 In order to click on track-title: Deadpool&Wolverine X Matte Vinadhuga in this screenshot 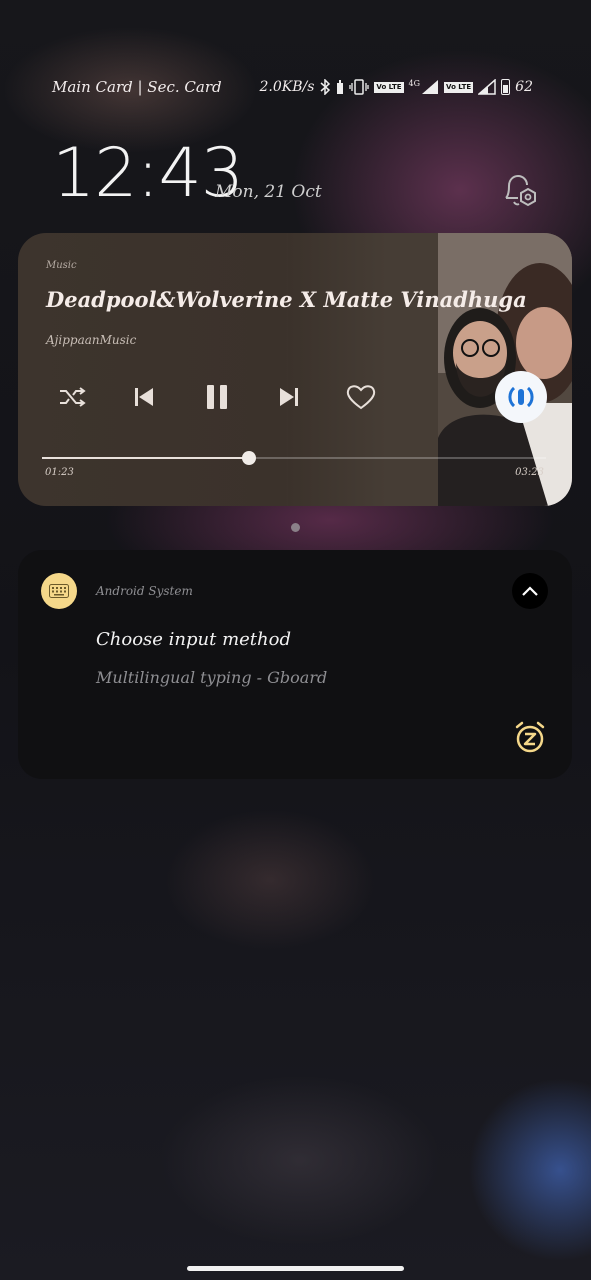, I will do `click(286, 299)`.